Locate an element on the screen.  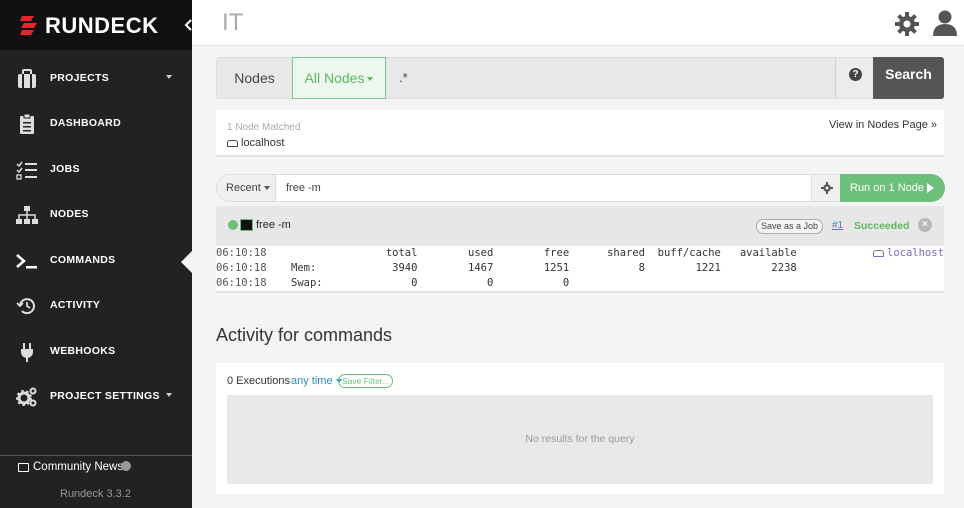
brand-bar: RUNDECK is located at coordinates (96, 25).